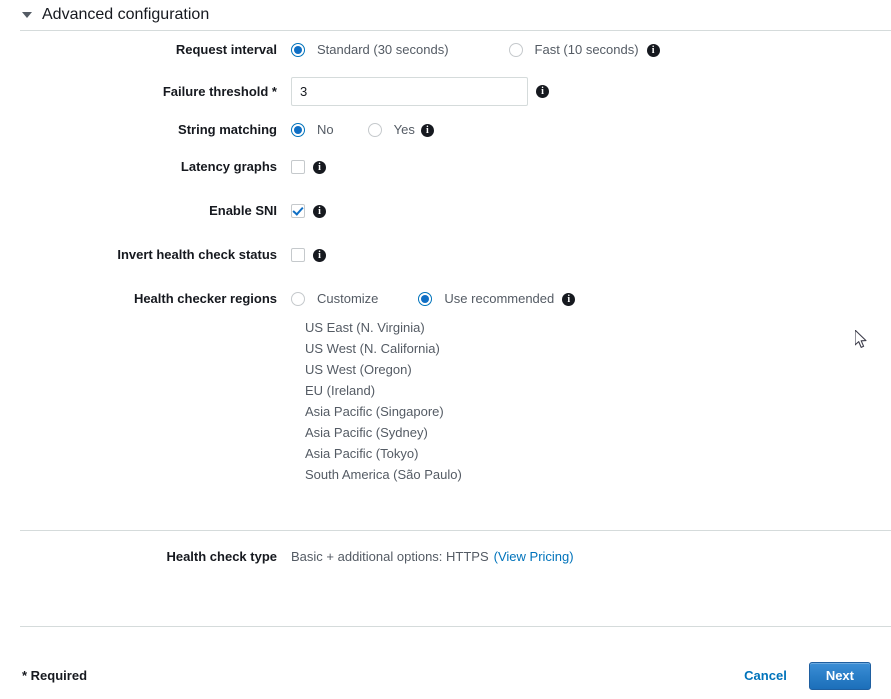 The width and height of the screenshot is (891, 699). I want to click on cancel-button: Cancel, so click(765, 675).